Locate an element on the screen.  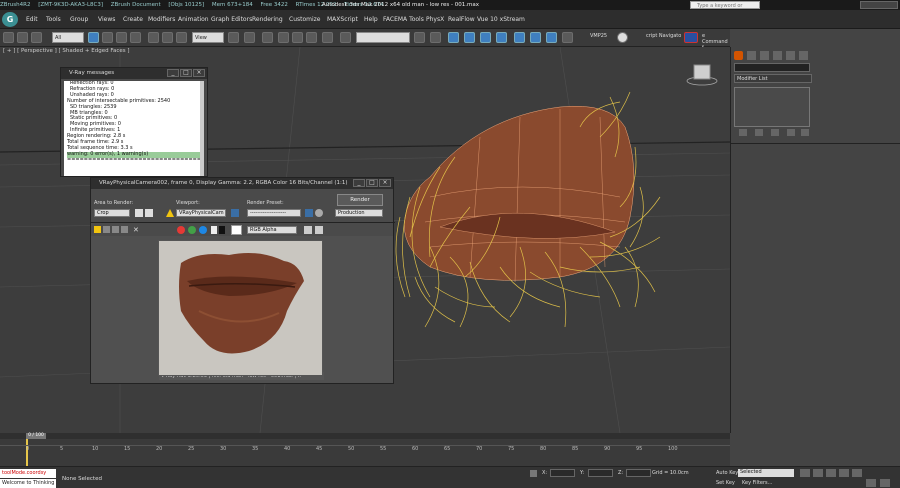
set-key-button: Set Key is located at coordinates (725, 483).